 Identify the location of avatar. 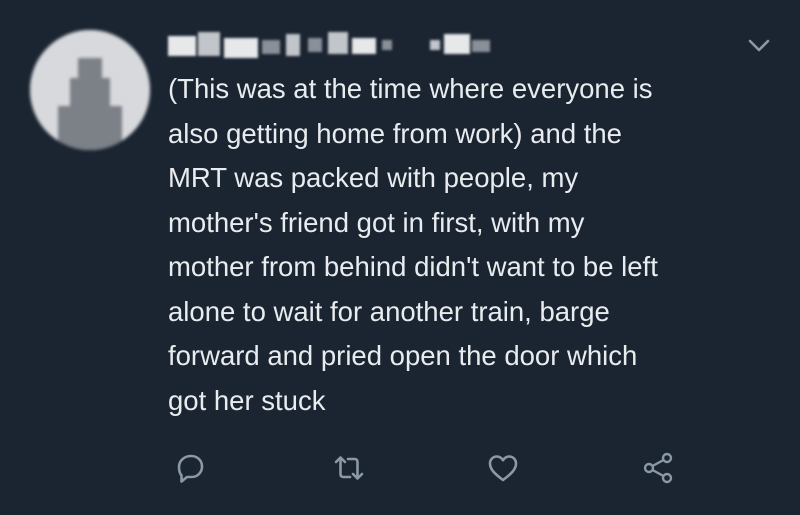
(90, 90).